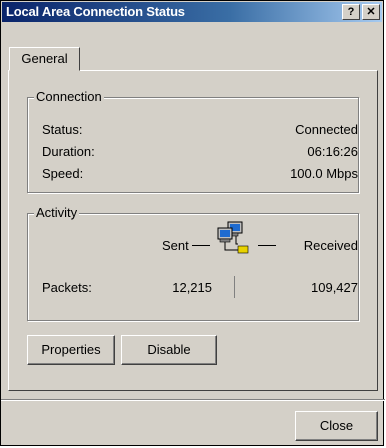  What do you see at coordinates (44, 59) in the screenshot?
I see `tab-general: General` at bounding box center [44, 59].